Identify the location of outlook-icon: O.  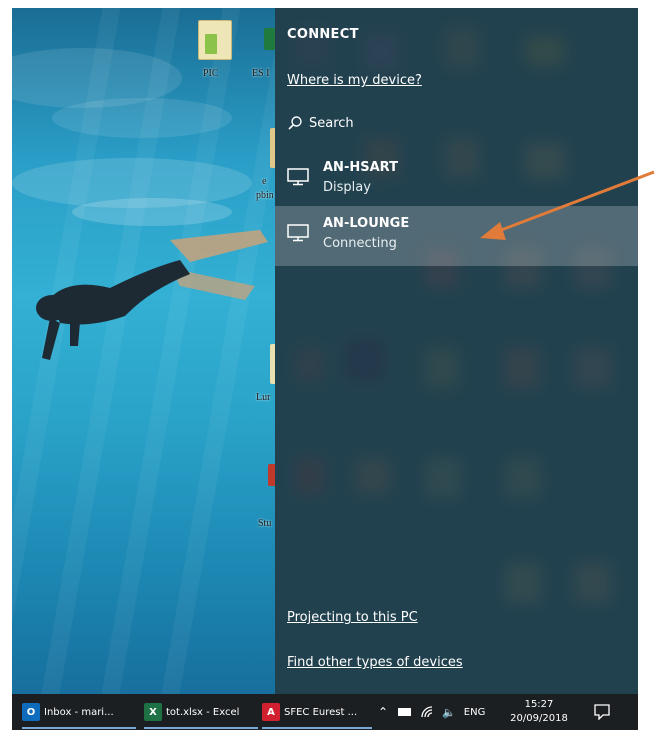
(31, 712).